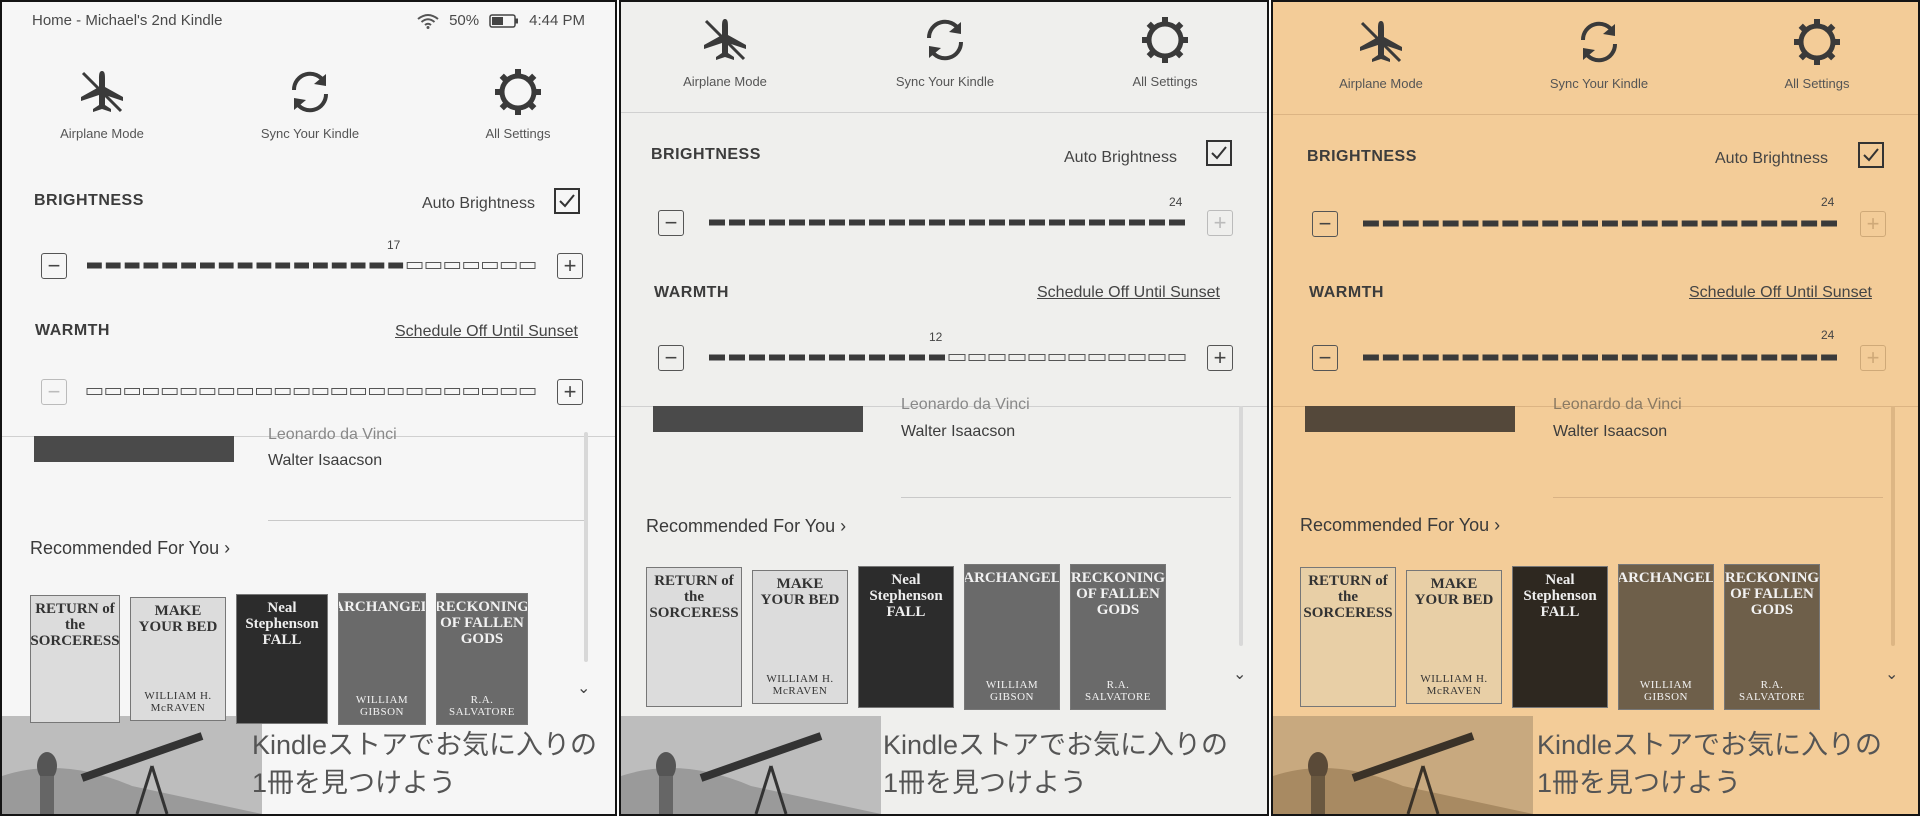 This screenshot has height=824, width=1920. What do you see at coordinates (1165, 40) in the screenshot?
I see `gear-icon` at bounding box center [1165, 40].